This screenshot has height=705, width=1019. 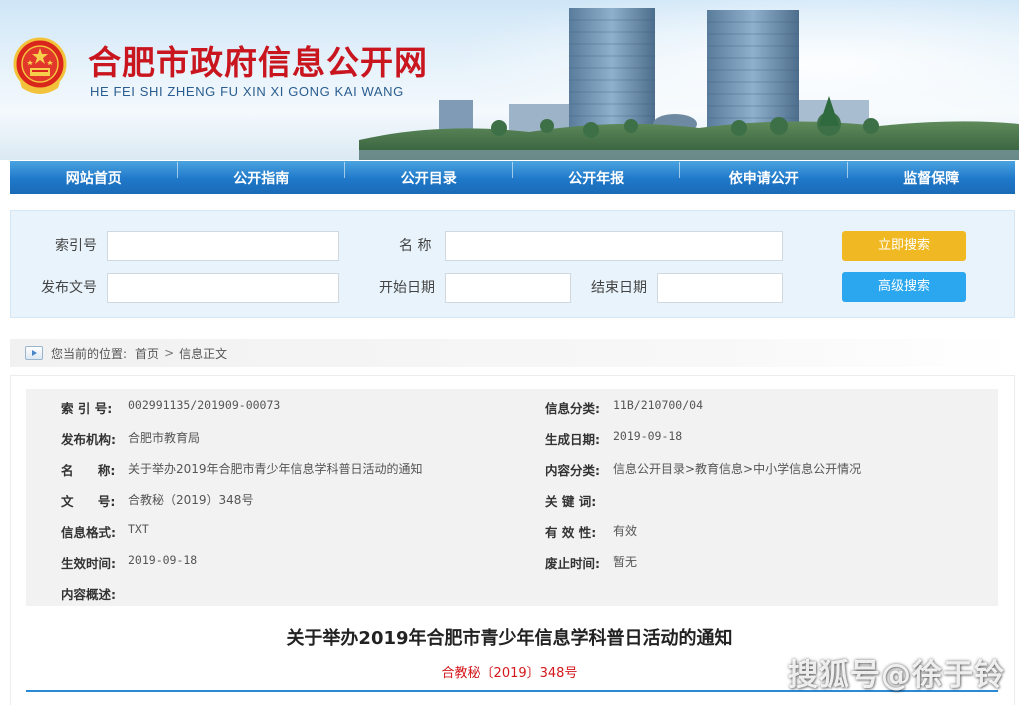 What do you see at coordinates (88, 532) in the screenshot?
I see `format-key: 信息格式:` at bounding box center [88, 532].